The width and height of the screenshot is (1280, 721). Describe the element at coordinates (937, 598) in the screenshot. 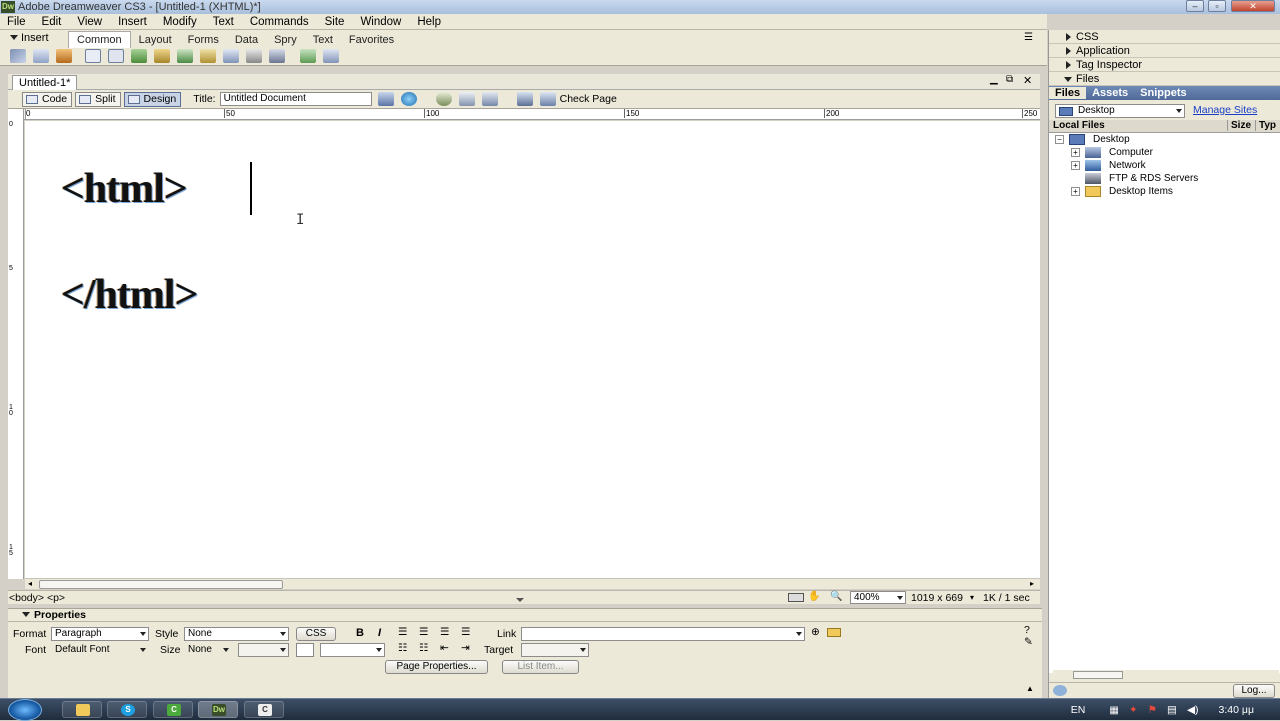

I see `window-size: 1019 x 669` at that location.